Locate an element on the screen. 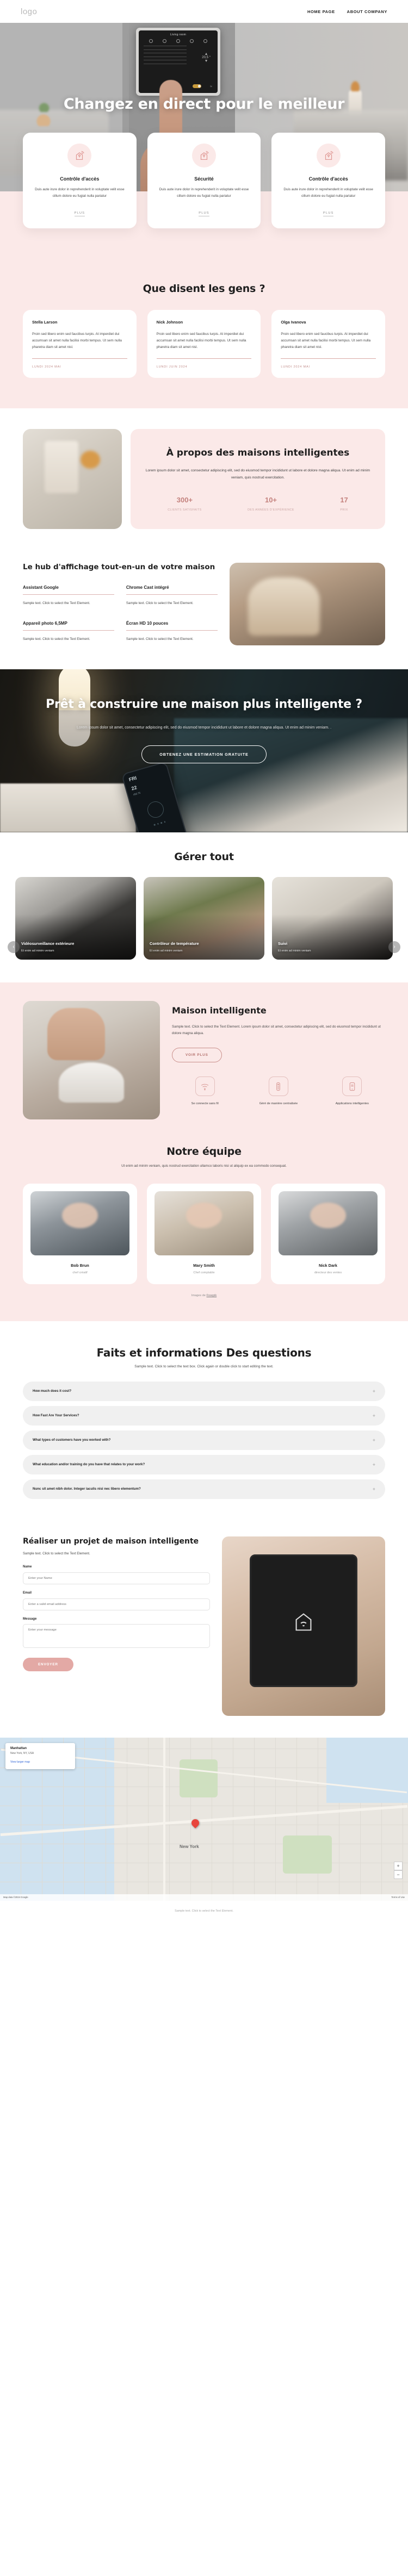  email-label: Email is located at coordinates (27, 1593).